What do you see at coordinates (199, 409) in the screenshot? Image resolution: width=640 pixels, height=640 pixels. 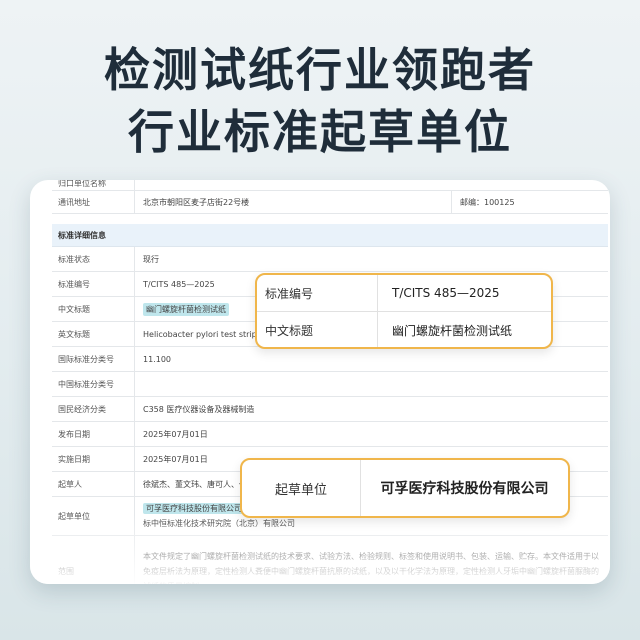 I see `row-value: C358 医疗仪器设备及器械制造` at bounding box center [199, 409].